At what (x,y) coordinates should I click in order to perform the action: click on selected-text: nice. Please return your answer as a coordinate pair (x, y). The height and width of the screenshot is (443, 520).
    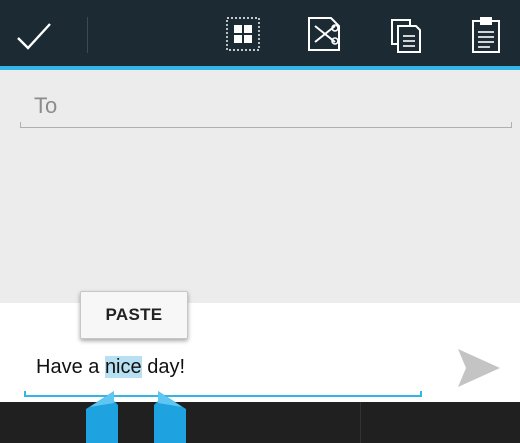
    Looking at the image, I should click on (123, 367).